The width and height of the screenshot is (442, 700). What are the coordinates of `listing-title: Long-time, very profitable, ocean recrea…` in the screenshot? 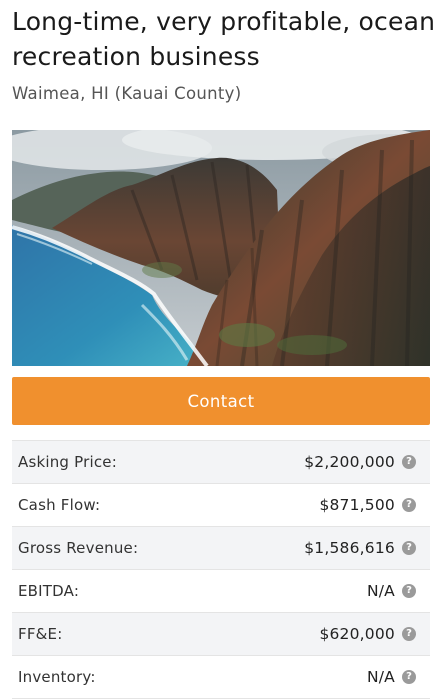 It's located at (224, 39).